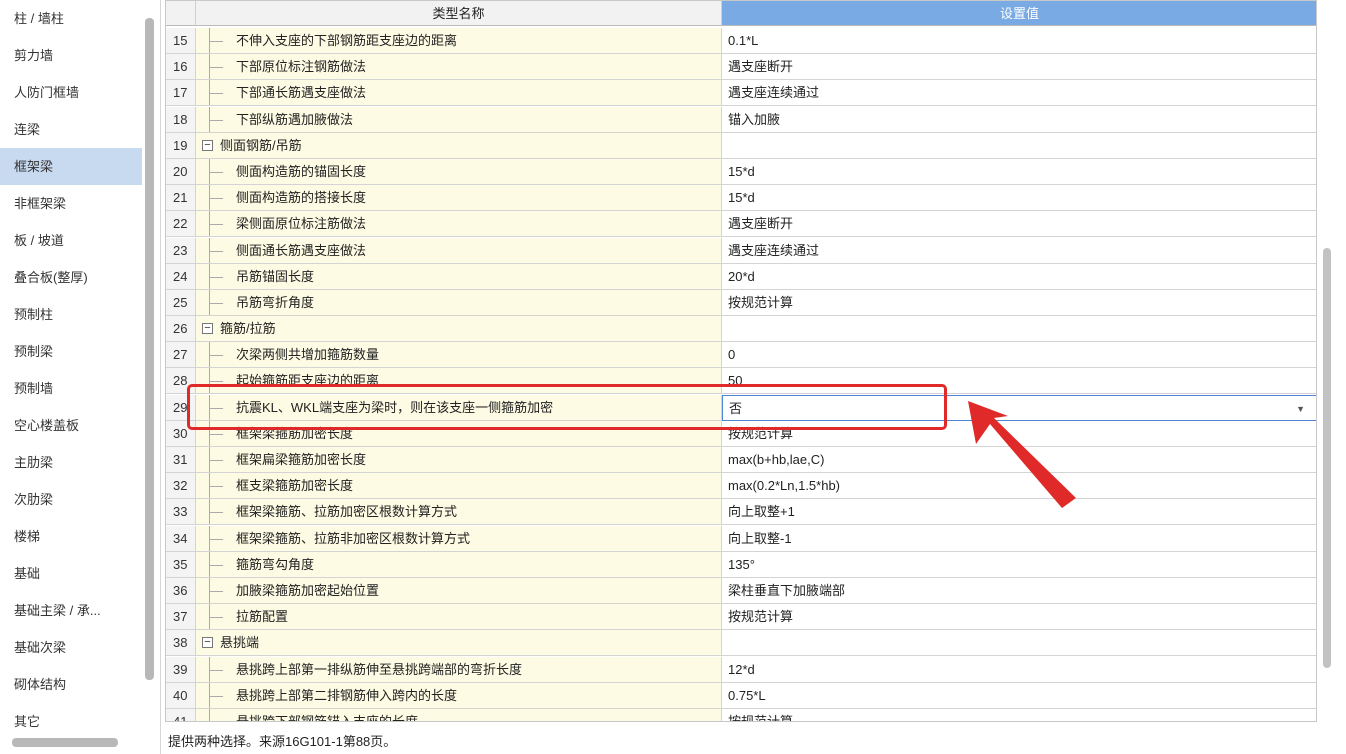 Image resolution: width=1346 pixels, height=754 pixels. Describe the element at coordinates (459, 538) in the screenshot. I see `type-name-cell: 框架梁箍筋、拉筋非加密区根数计算方式` at that location.